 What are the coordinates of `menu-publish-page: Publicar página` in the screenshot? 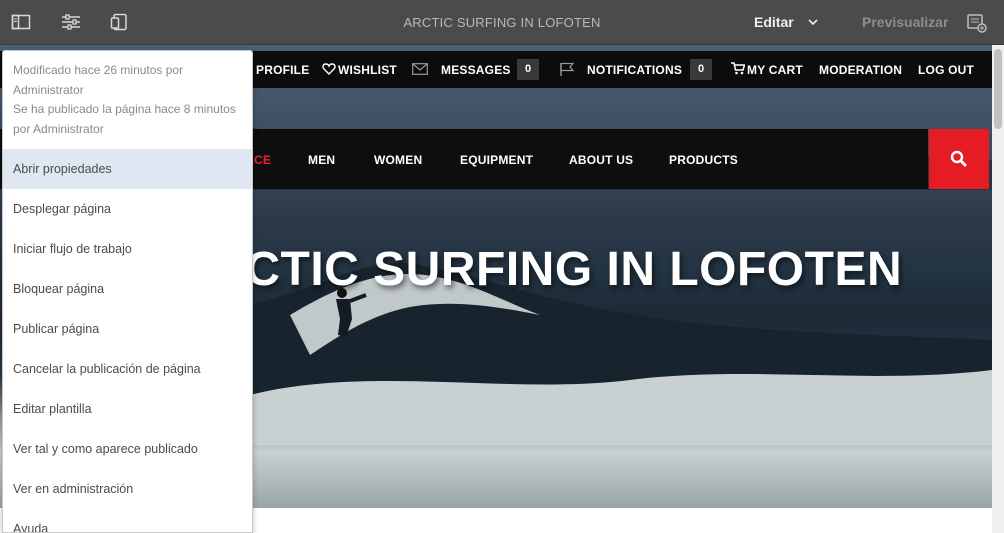 It's located at (127, 329).